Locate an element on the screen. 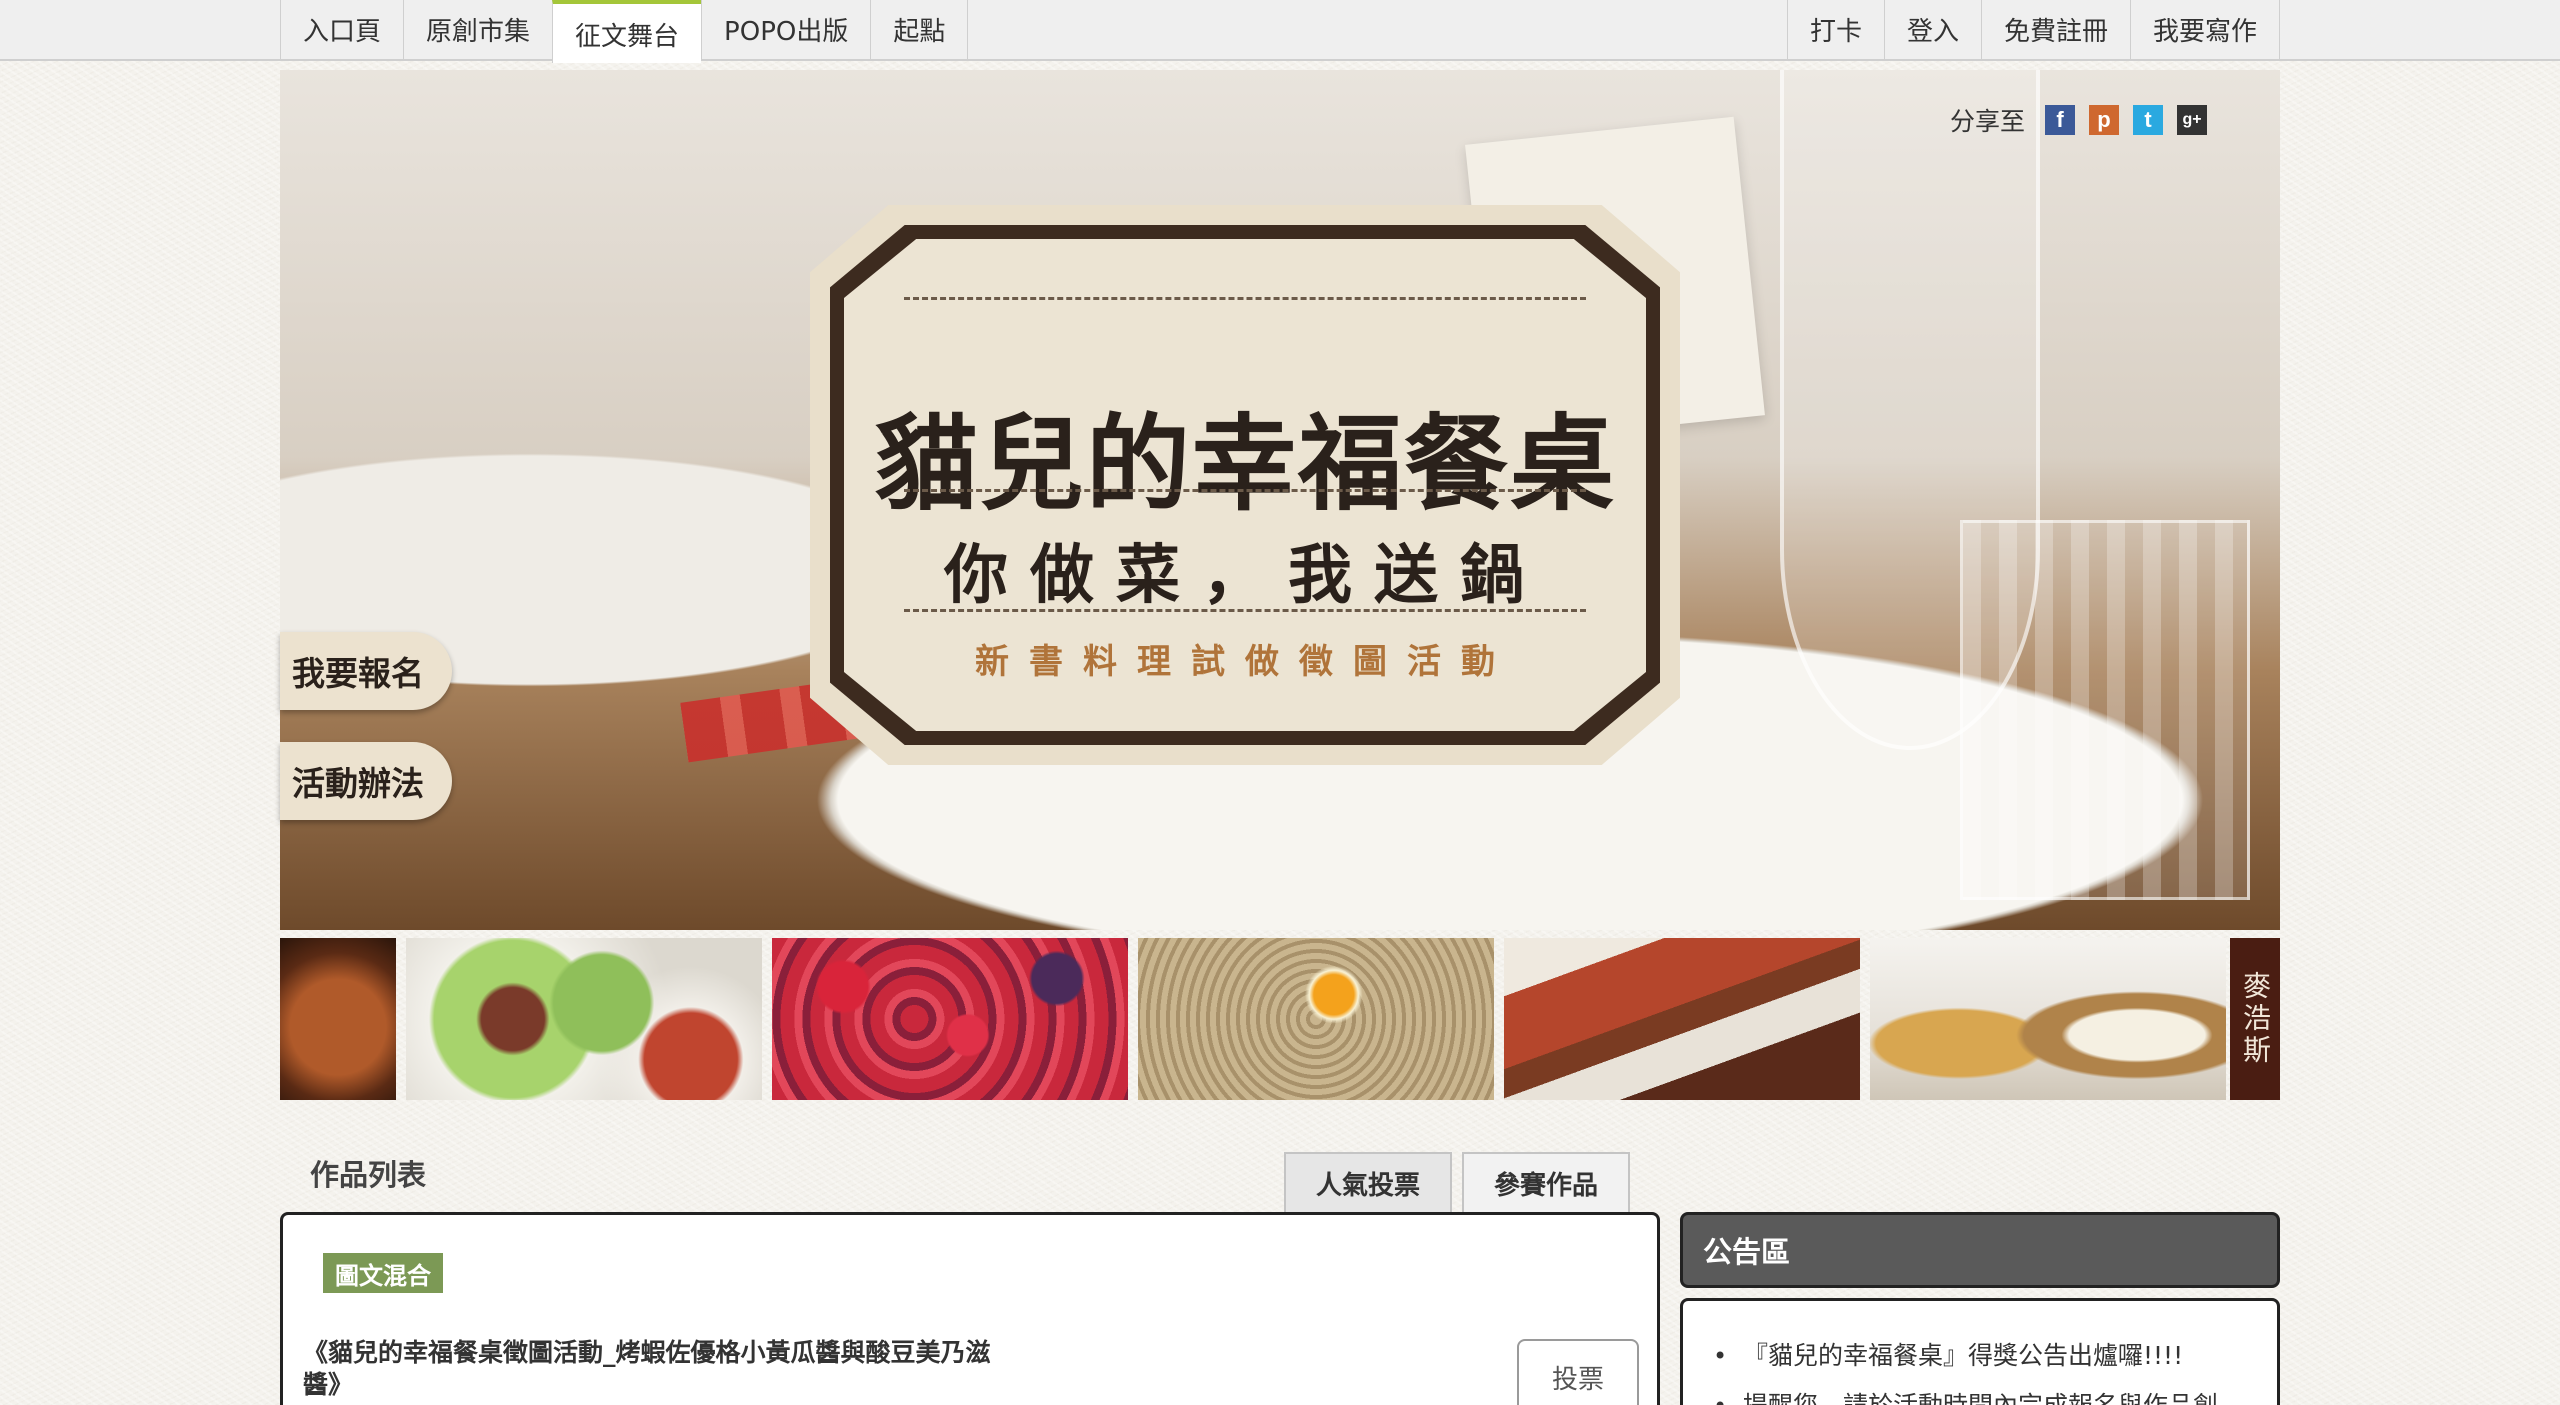  works-section-title: 作品列表 is located at coordinates (368, 1175).